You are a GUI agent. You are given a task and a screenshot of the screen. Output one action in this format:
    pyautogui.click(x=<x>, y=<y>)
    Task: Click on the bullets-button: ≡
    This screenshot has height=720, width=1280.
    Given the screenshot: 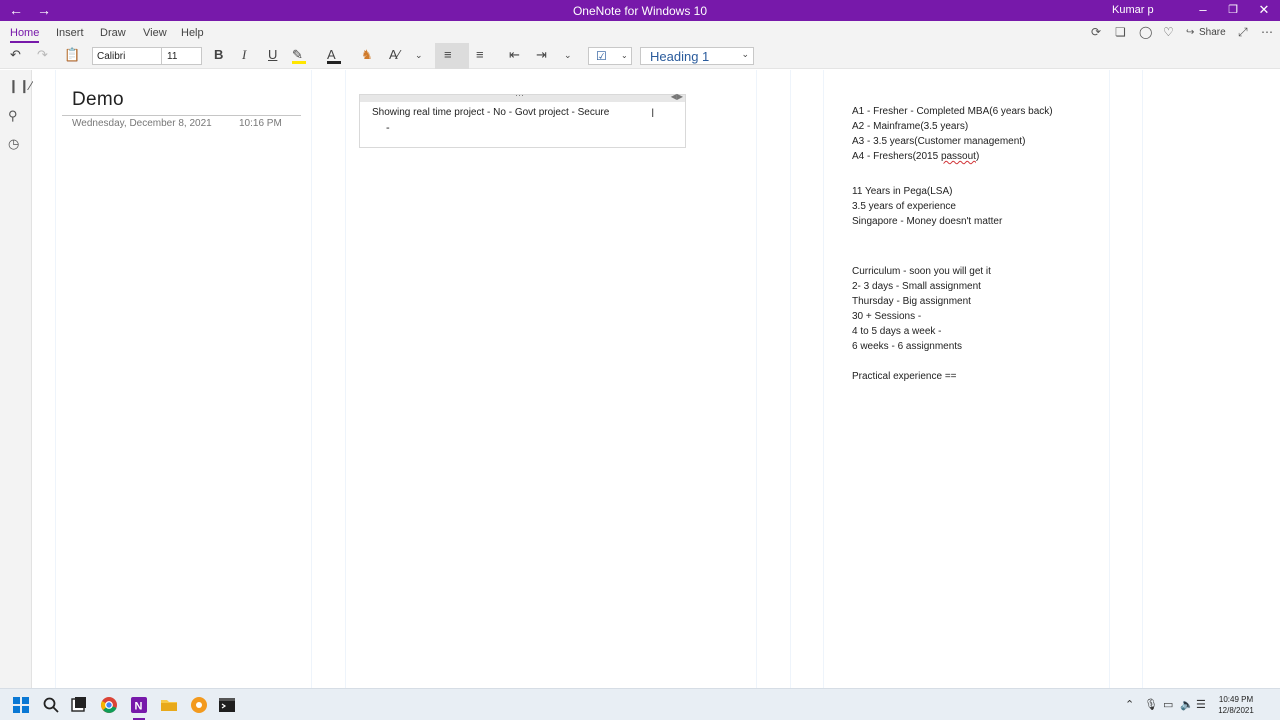 What is the action you would take?
    pyautogui.click(x=452, y=56)
    